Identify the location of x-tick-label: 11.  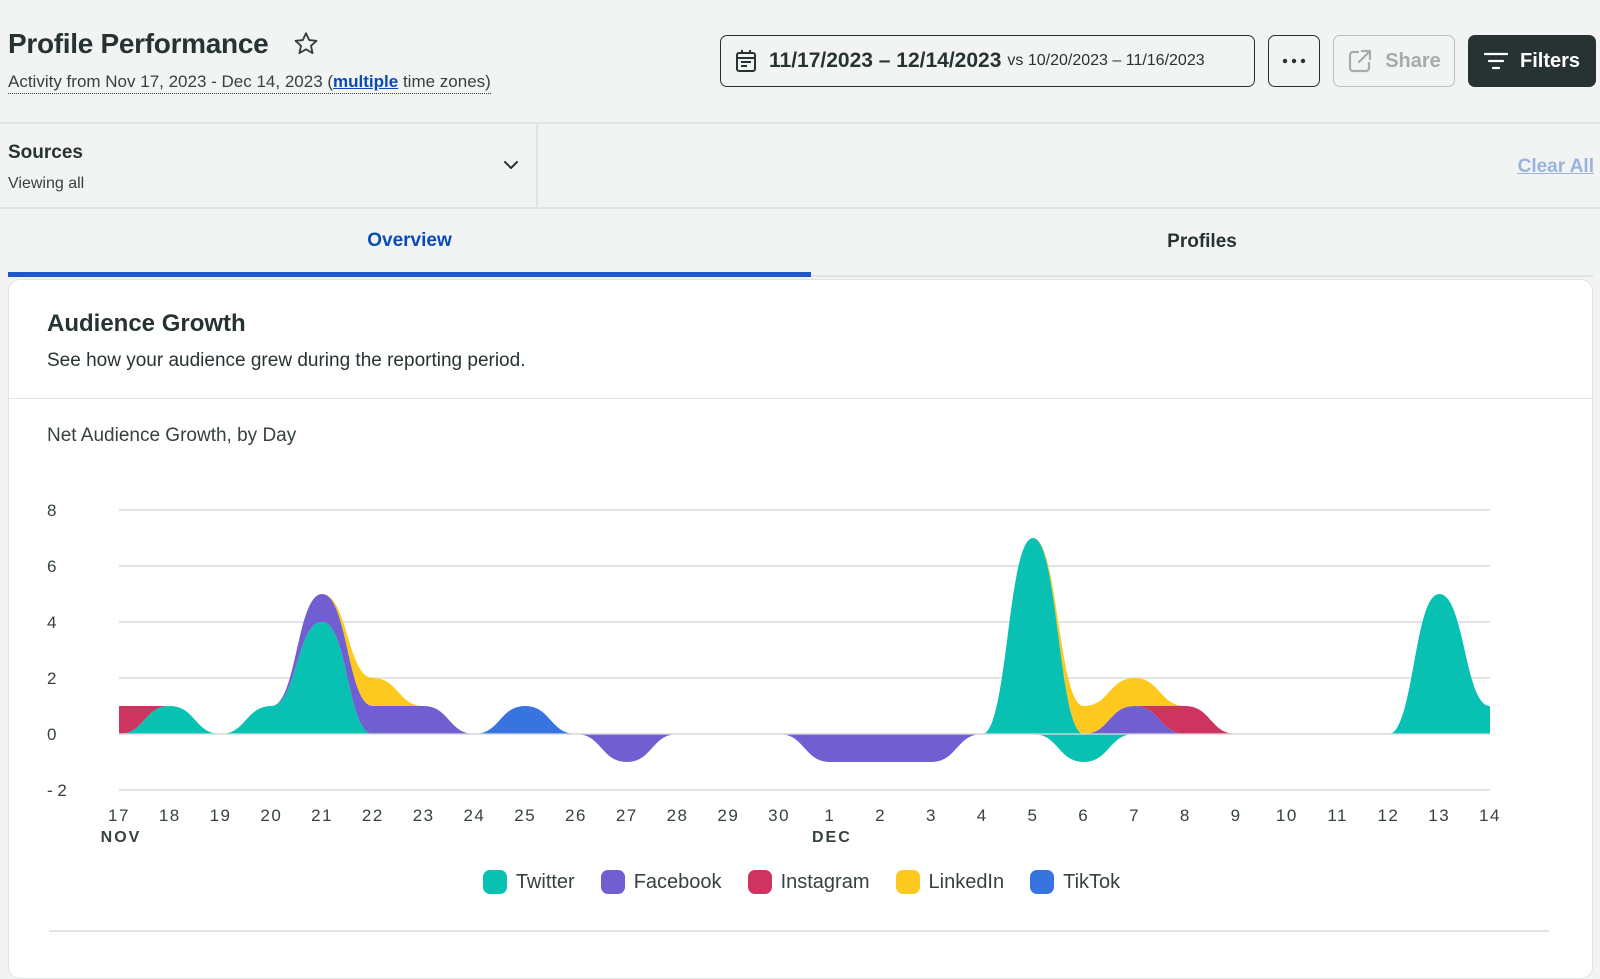
(1337, 815).